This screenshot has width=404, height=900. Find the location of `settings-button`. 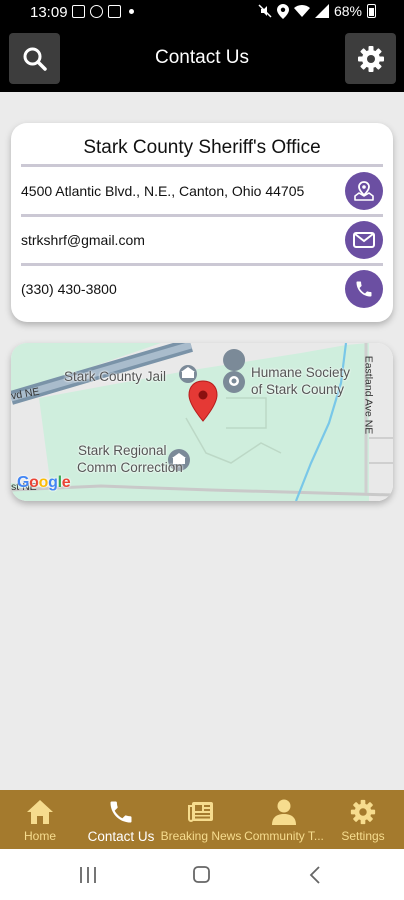

settings-button is located at coordinates (370, 58).